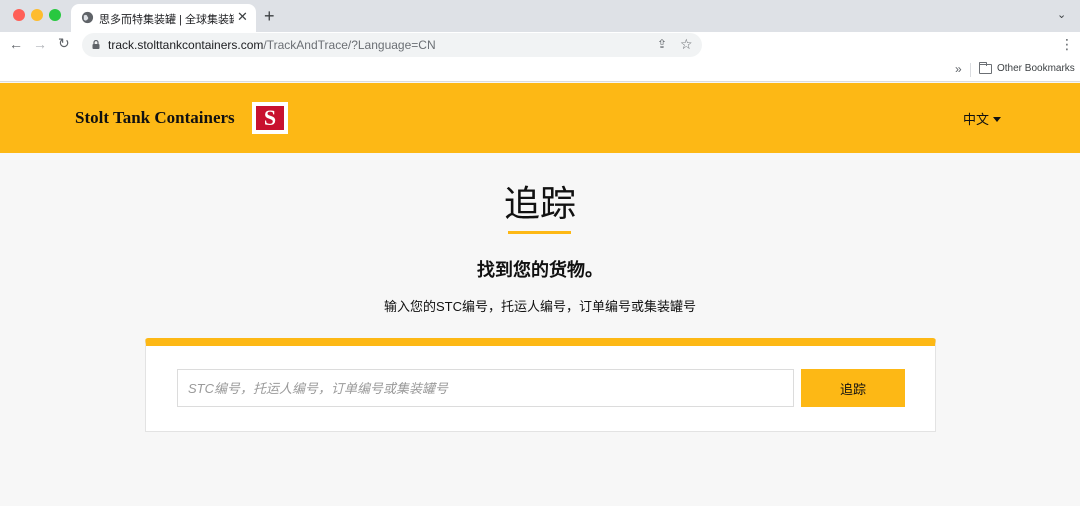  I want to click on language-selector: 中文, so click(982, 118).